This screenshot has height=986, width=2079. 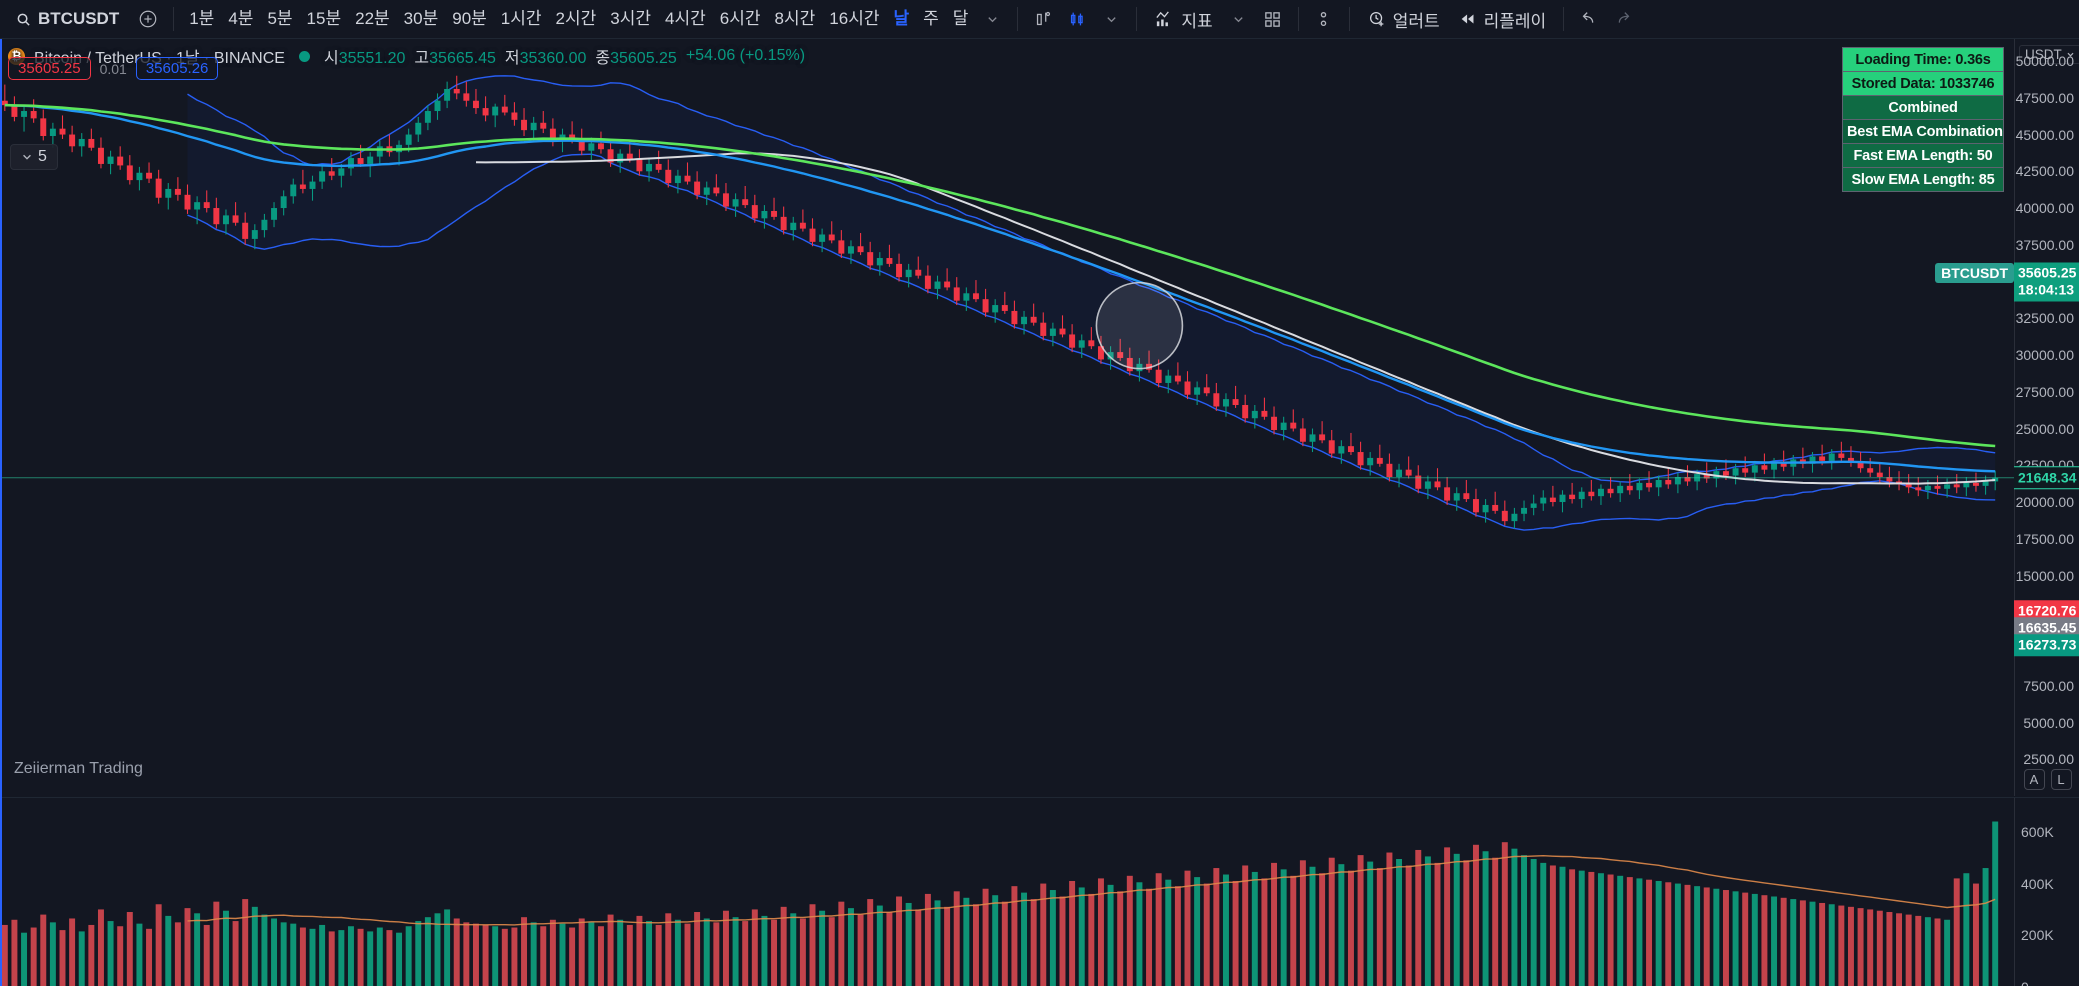 What do you see at coordinates (2044, 575) in the screenshot?
I see `price-tick-14: 15000.00` at bounding box center [2044, 575].